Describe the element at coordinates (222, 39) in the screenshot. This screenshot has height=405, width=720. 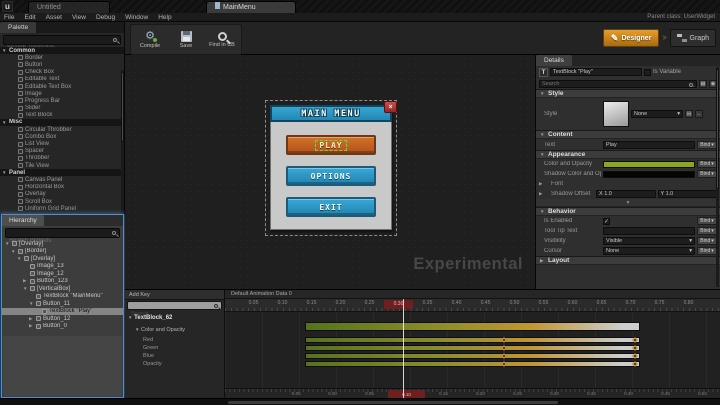
I see `find-in-cb-button: Find in CB` at that location.